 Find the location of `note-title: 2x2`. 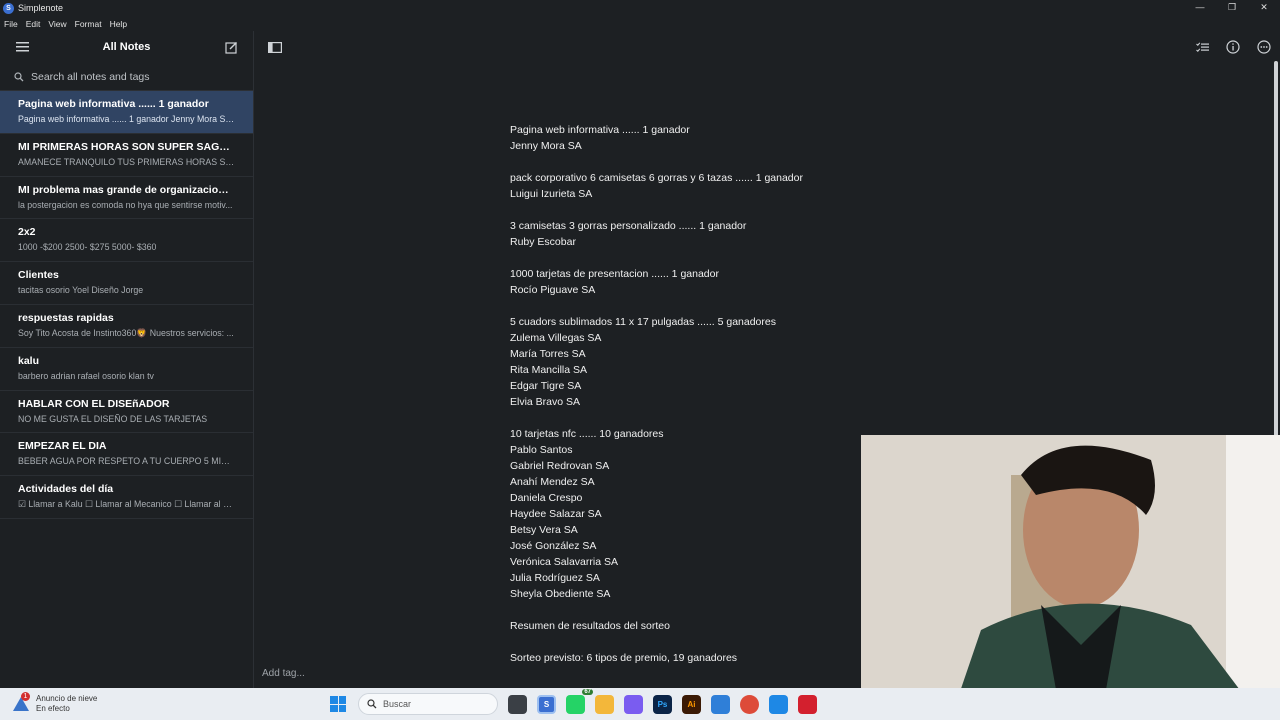

note-title: 2x2 is located at coordinates (27, 232).